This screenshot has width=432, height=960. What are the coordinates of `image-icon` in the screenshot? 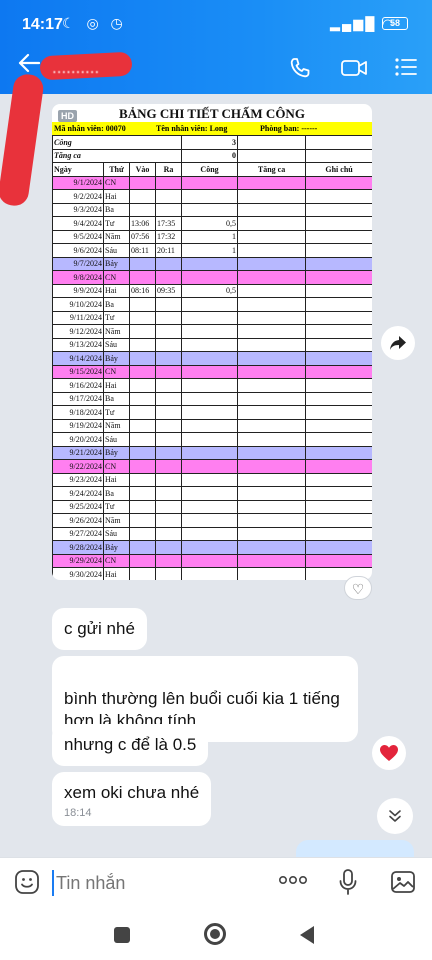 It's located at (403, 885).